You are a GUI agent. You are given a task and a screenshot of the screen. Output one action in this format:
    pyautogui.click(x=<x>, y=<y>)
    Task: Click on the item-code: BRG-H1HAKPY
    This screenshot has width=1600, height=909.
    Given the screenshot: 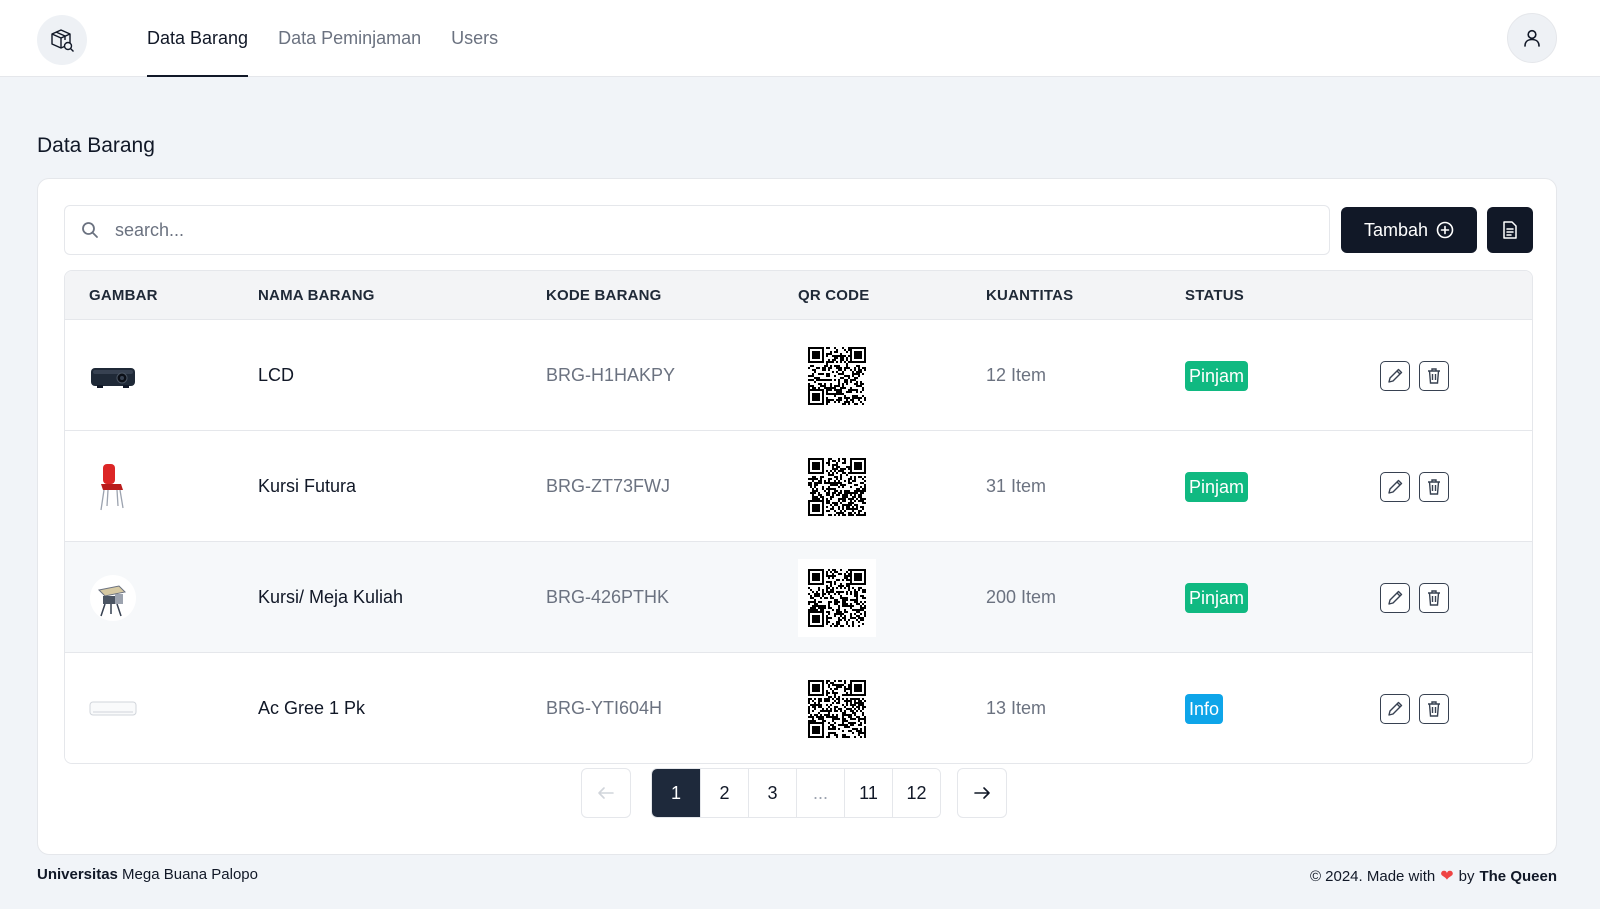 What is the action you would take?
    pyautogui.click(x=611, y=375)
    